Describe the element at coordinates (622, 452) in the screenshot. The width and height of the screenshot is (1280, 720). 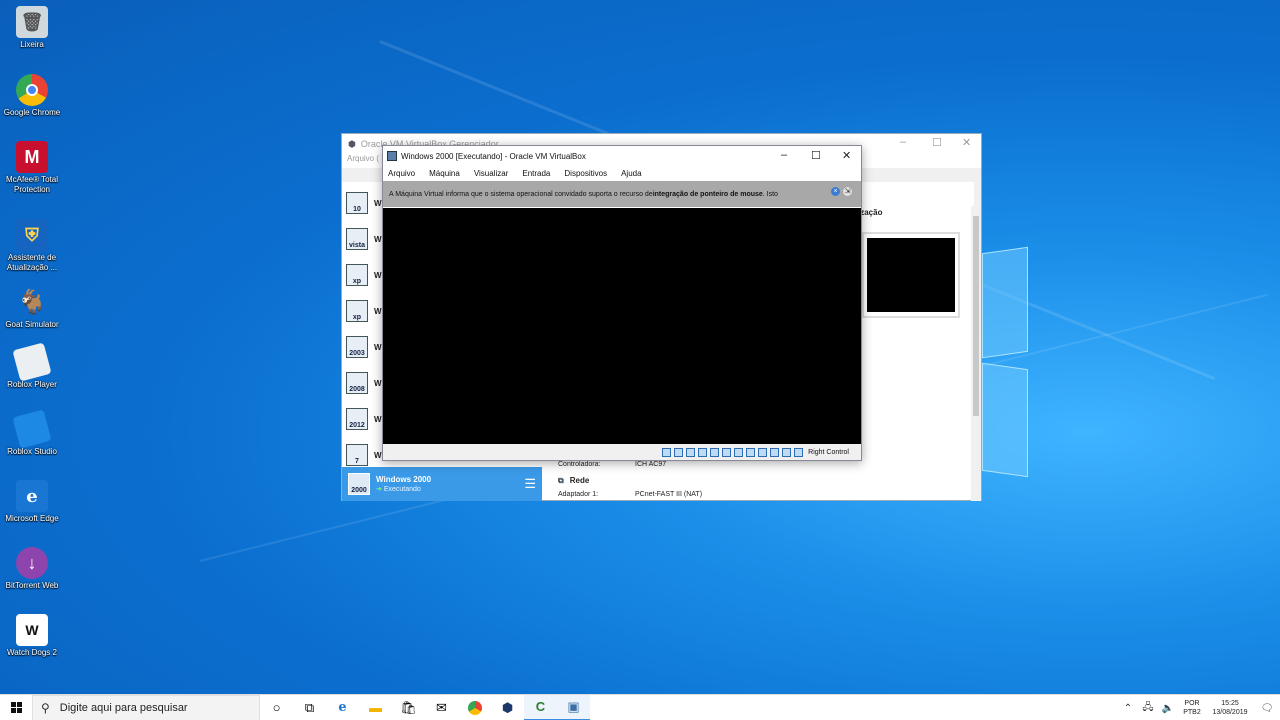
I see `vm-statusbar: Right Control` at that location.